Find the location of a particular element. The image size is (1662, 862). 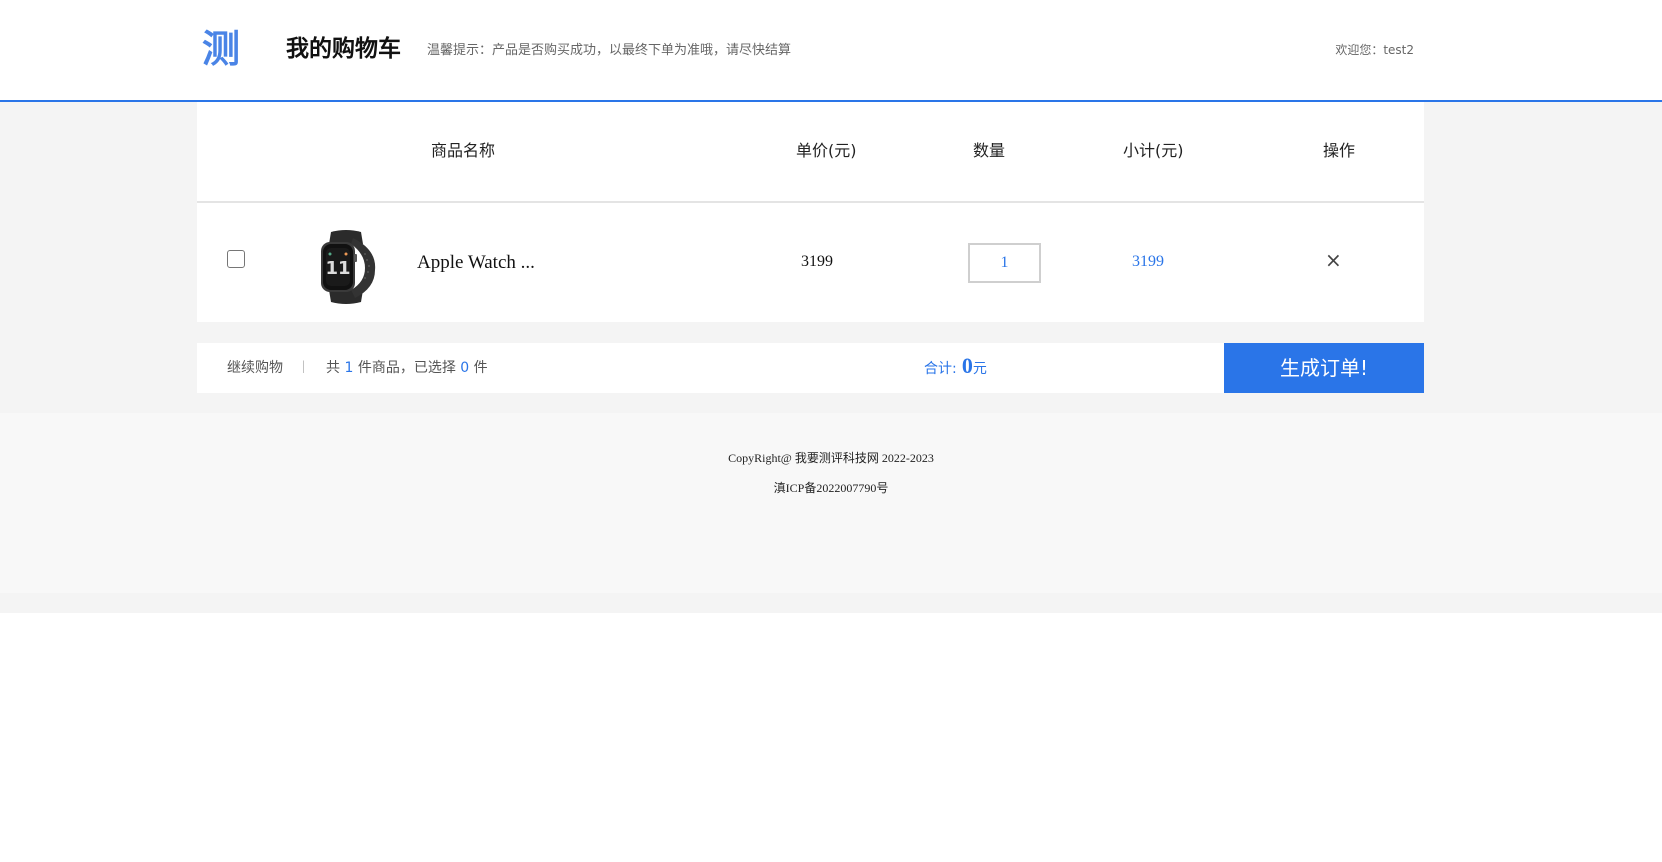

quantity-input: 1 is located at coordinates (1004, 263).